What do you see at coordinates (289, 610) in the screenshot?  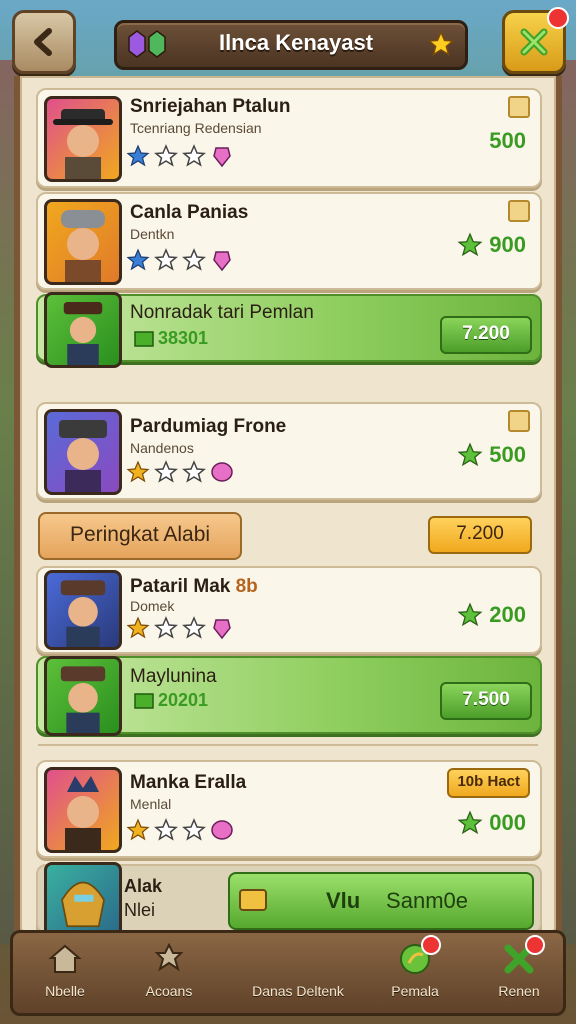 I see `list-item: Pataril Mak 8b Domek 200` at bounding box center [289, 610].